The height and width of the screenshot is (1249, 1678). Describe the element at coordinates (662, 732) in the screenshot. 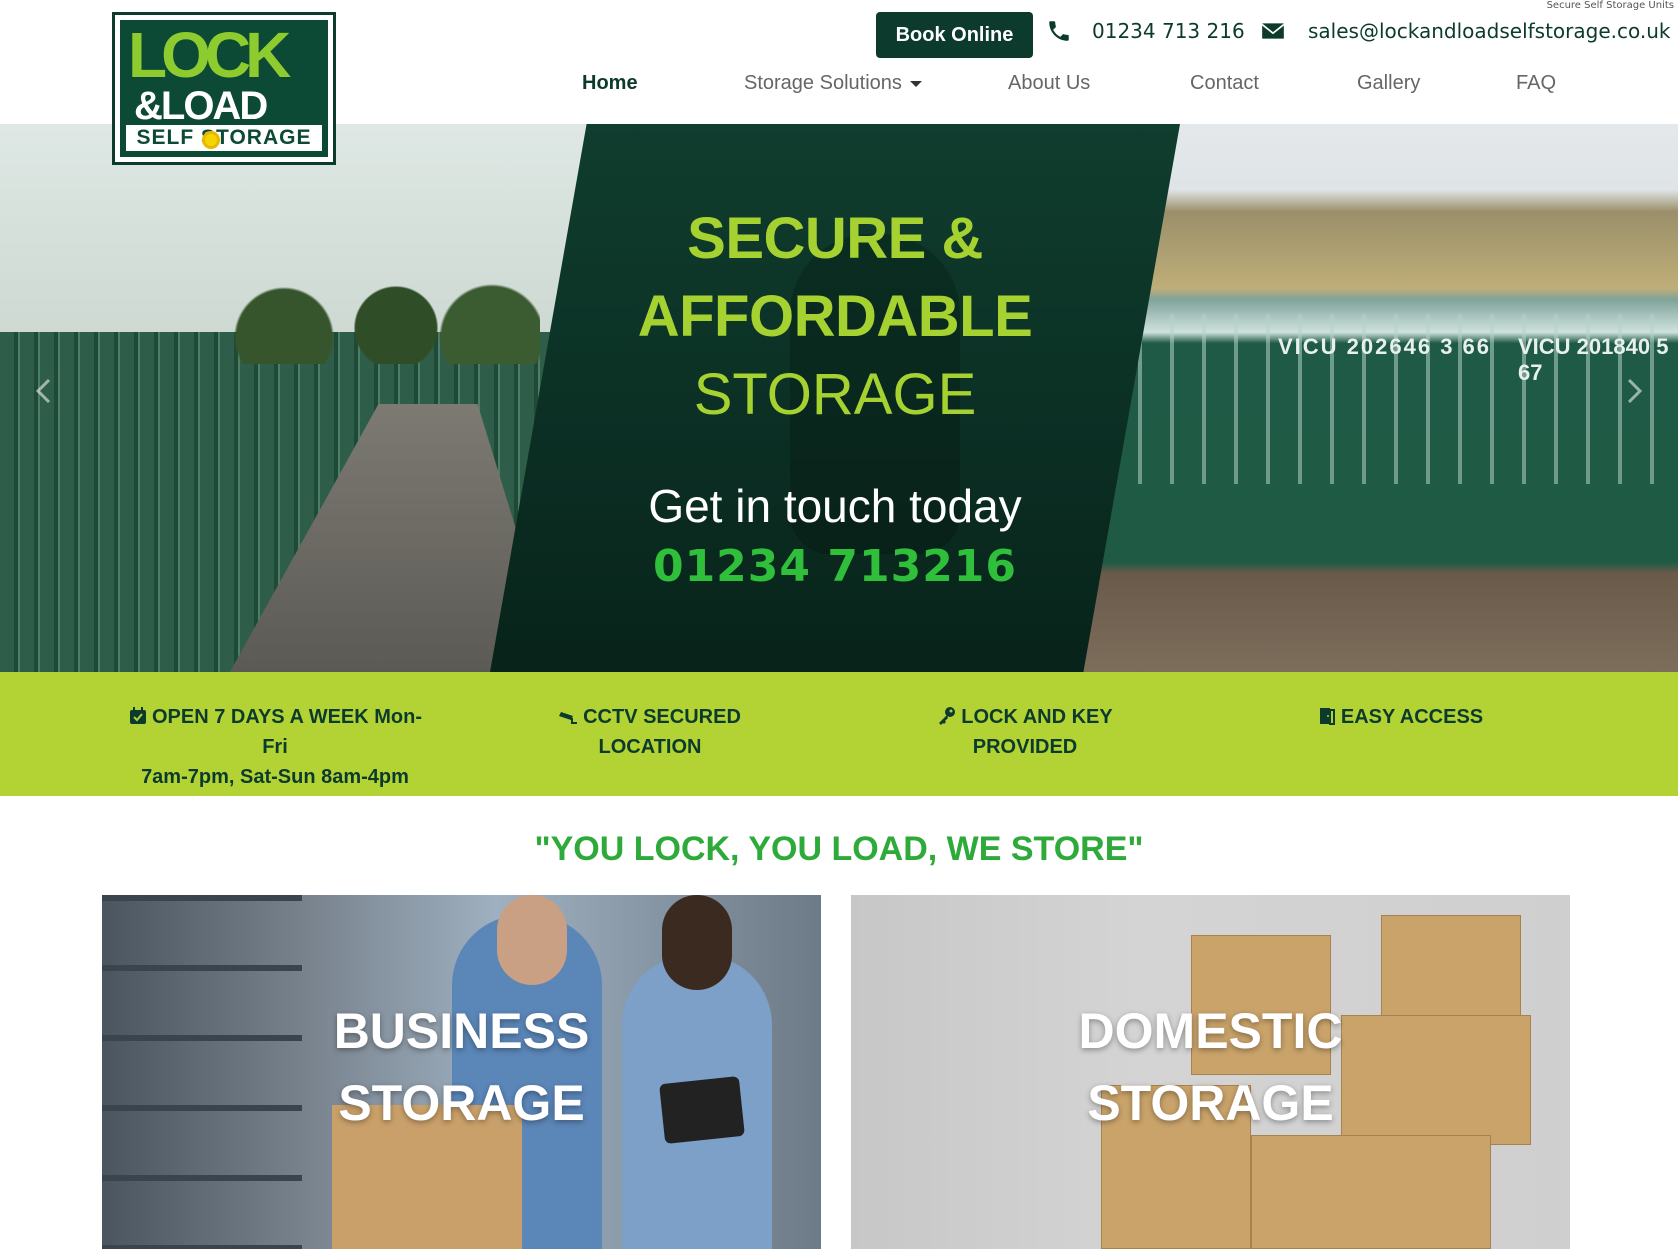

I see `feature-cctv-label: CCTV SECURED LOCATION` at that location.